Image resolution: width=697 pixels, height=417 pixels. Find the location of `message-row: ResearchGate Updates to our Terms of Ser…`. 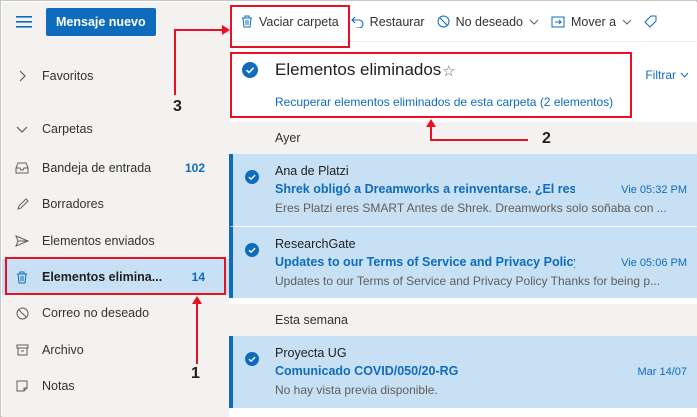

message-row: ResearchGate Updates to our Terms of Ser… is located at coordinates (463, 262).